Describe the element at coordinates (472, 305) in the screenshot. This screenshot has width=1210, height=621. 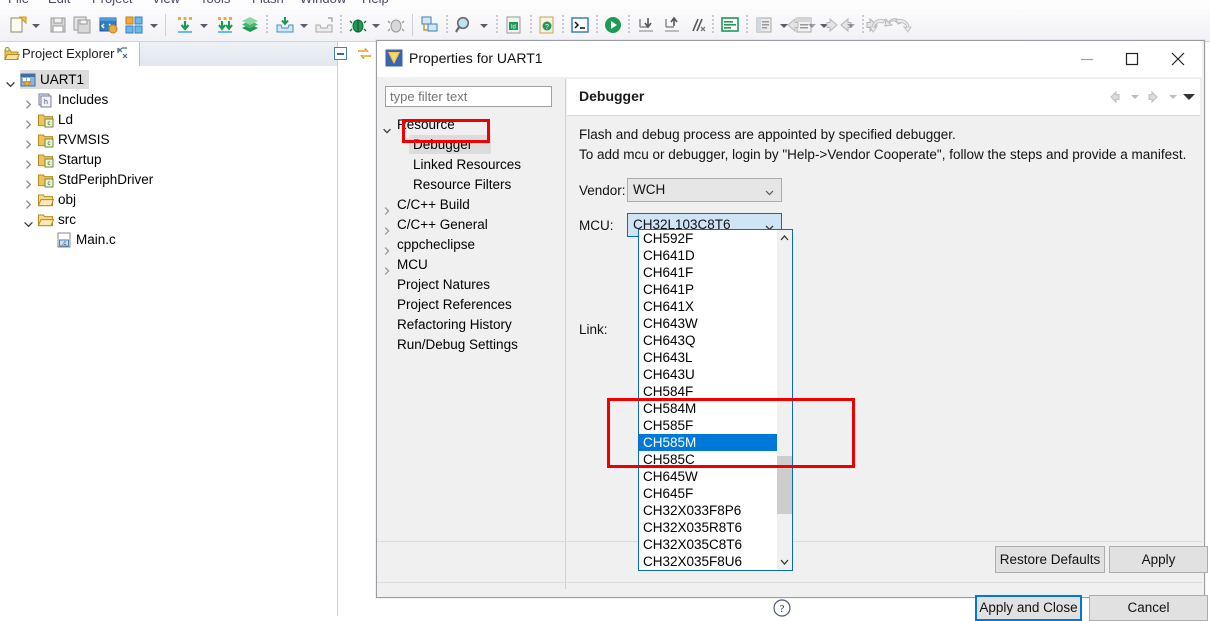
I see `settings-tree-item-project-references: Project References` at that location.